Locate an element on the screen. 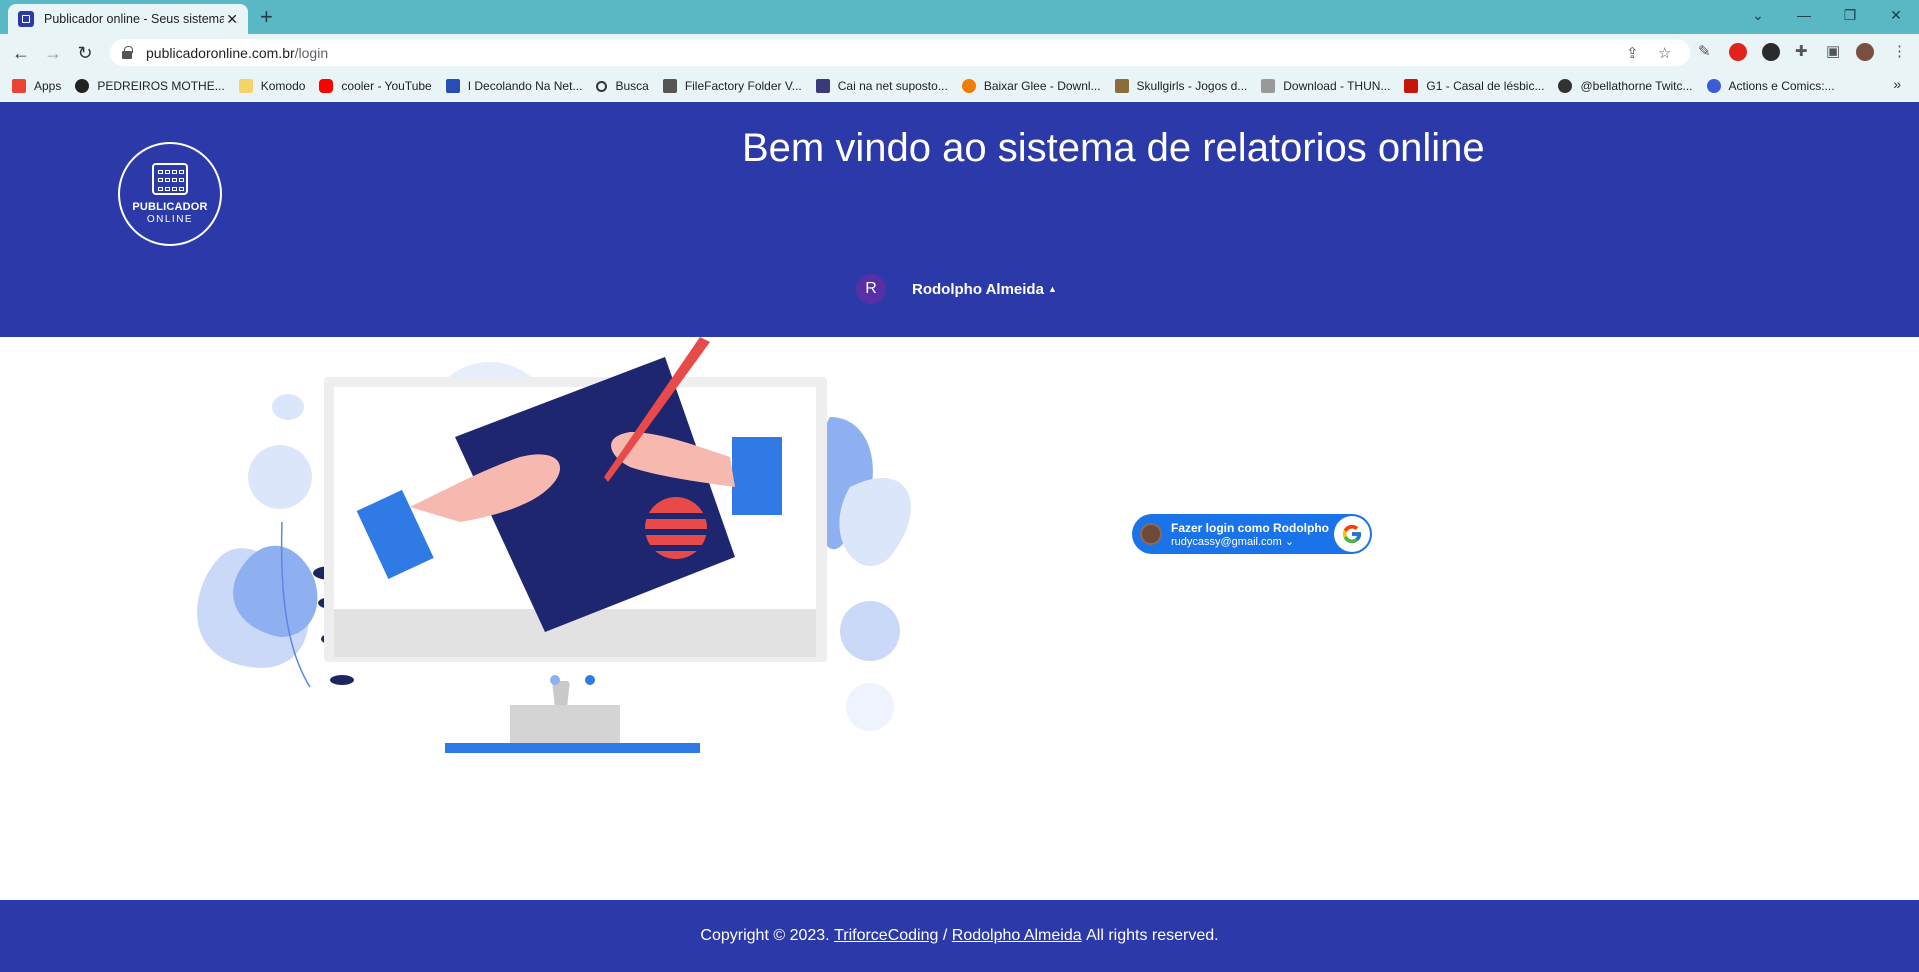 The width and height of the screenshot is (1919, 972). bookmark-item: Komodo is located at coordinates (271, 86).